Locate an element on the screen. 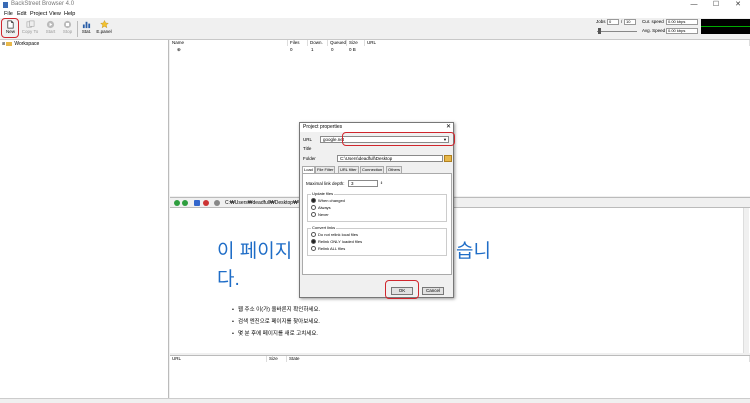 The image size is (750, 403). list-item: 웹 주소 이(가) 올바른지 확인하세요. is located at coordinates (276, 310).